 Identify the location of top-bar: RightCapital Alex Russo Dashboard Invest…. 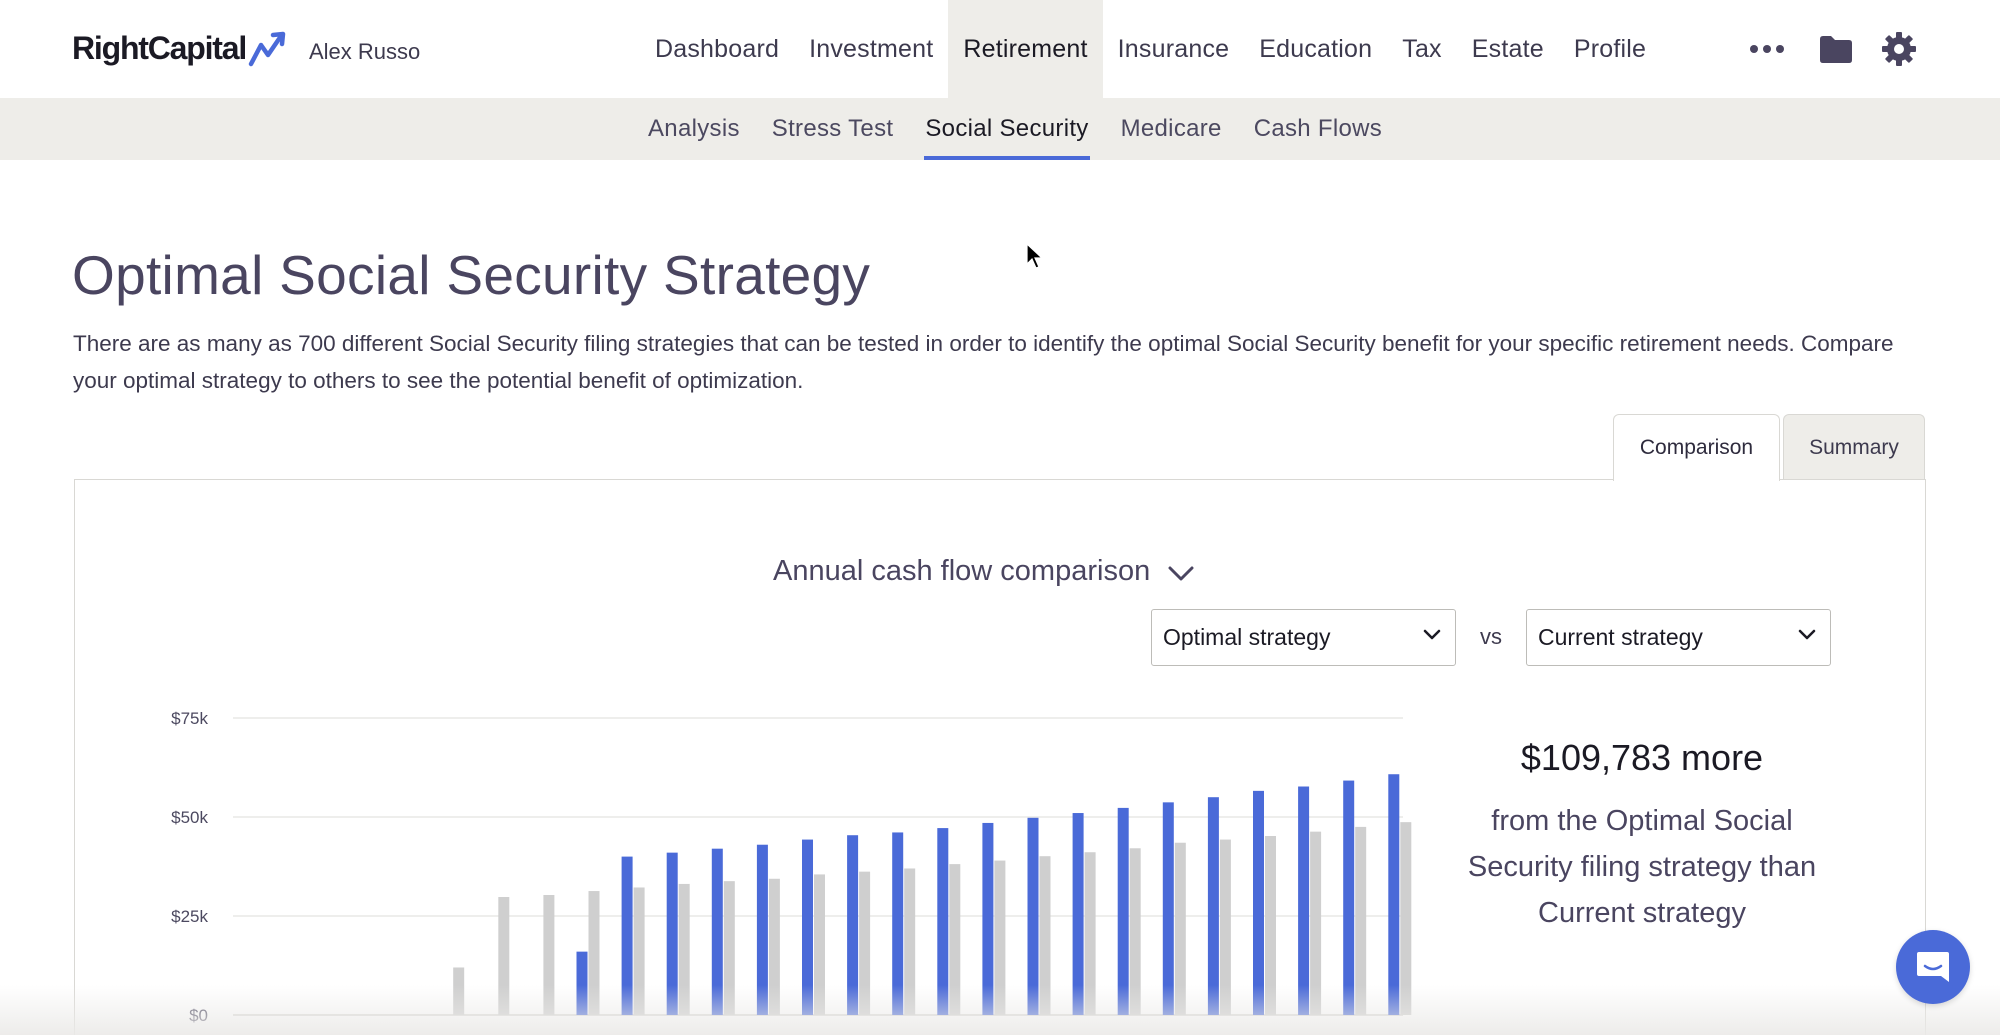
(1000, 49).